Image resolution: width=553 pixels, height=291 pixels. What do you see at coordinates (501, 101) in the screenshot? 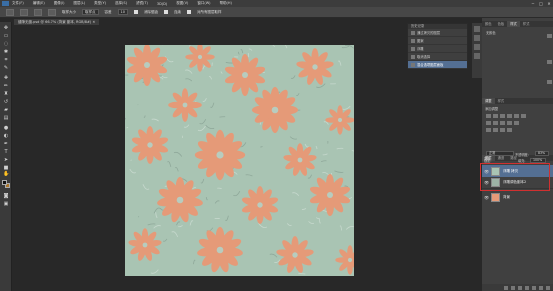
I see `tab-adjust-styles: 样式` at bounding box center [501, 101].